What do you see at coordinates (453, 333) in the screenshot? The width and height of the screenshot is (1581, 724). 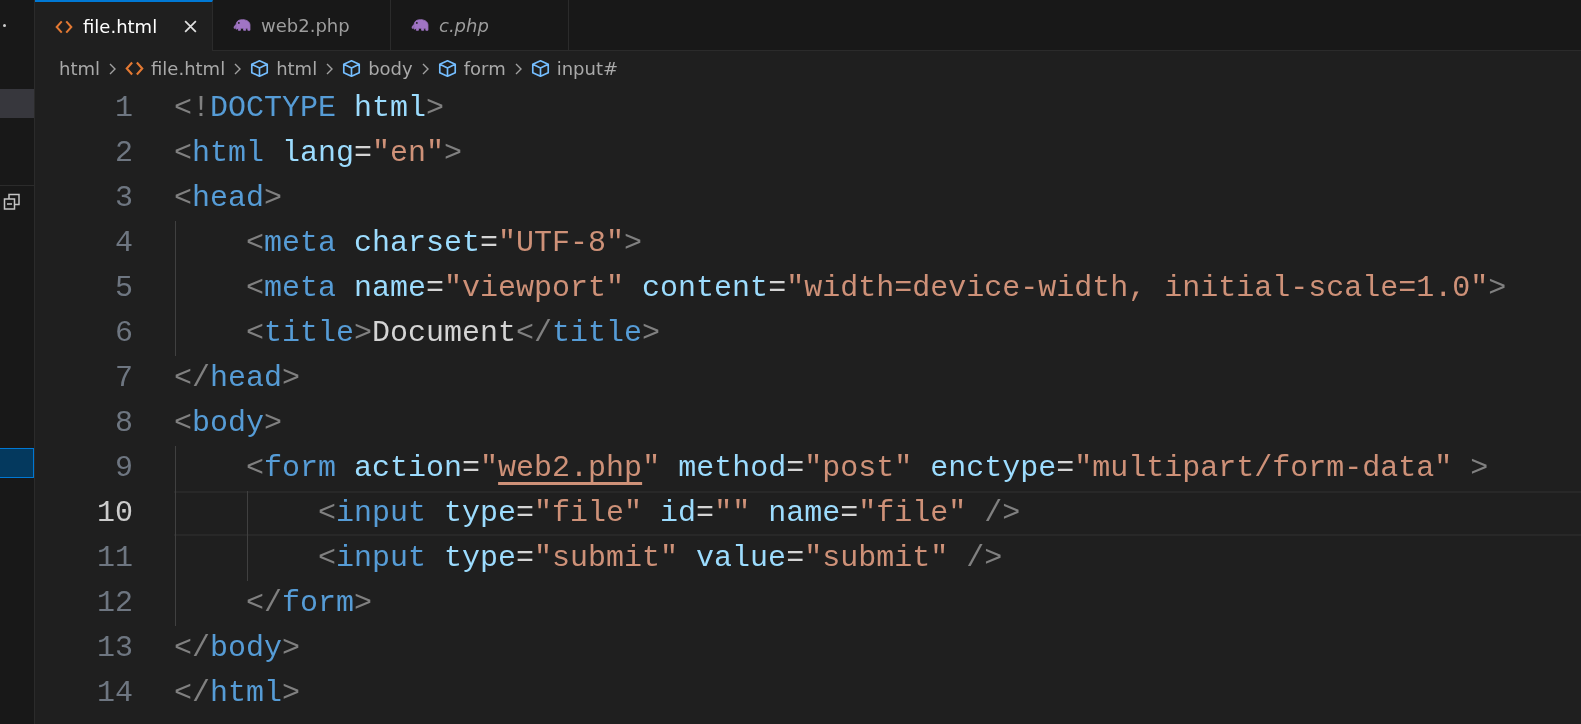 I see `code-line: <title>Document</title>` at bounding box center [453, 333].